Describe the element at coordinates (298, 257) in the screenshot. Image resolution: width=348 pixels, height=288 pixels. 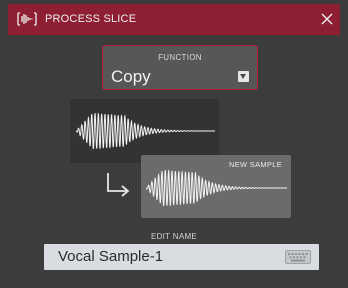
I see `keyboard-icon` at that location.